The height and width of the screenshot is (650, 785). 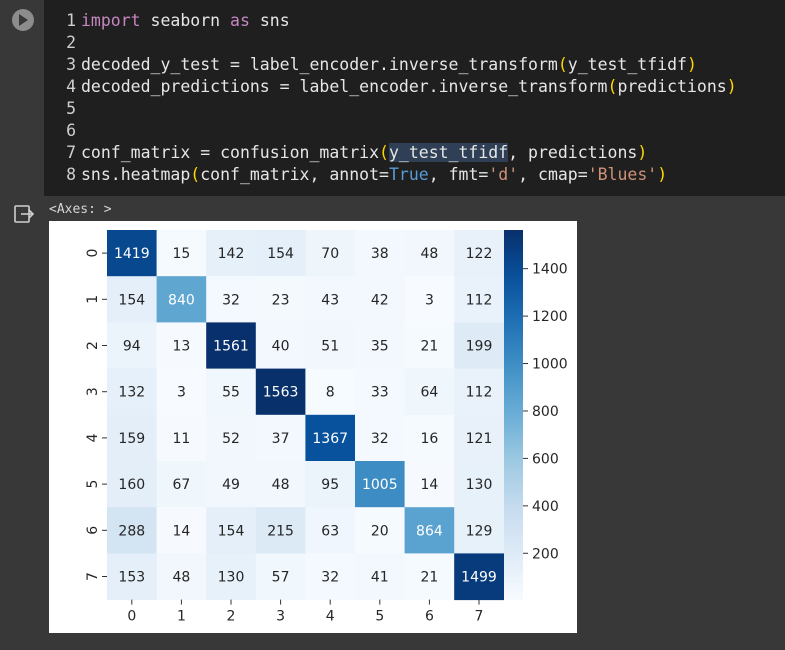 I want to click on cell-value-label: 112, so click(x=479, y=393).